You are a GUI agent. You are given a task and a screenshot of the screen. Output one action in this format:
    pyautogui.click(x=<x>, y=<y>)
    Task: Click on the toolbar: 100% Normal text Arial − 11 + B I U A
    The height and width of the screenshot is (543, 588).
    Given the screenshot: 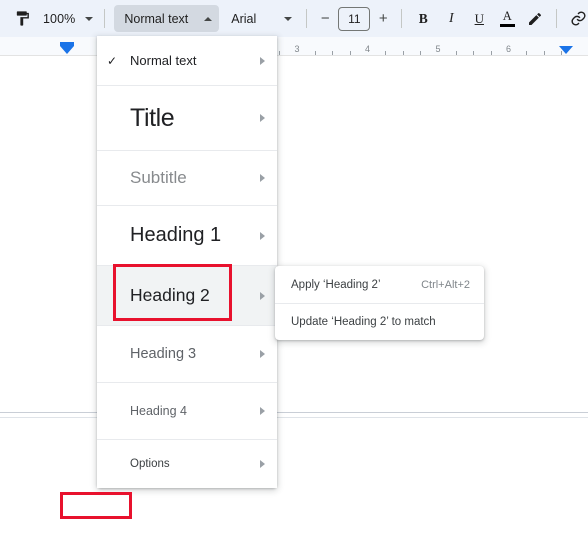 What is the action you would take?
    pyautogui.click(x=294, y=18)
    